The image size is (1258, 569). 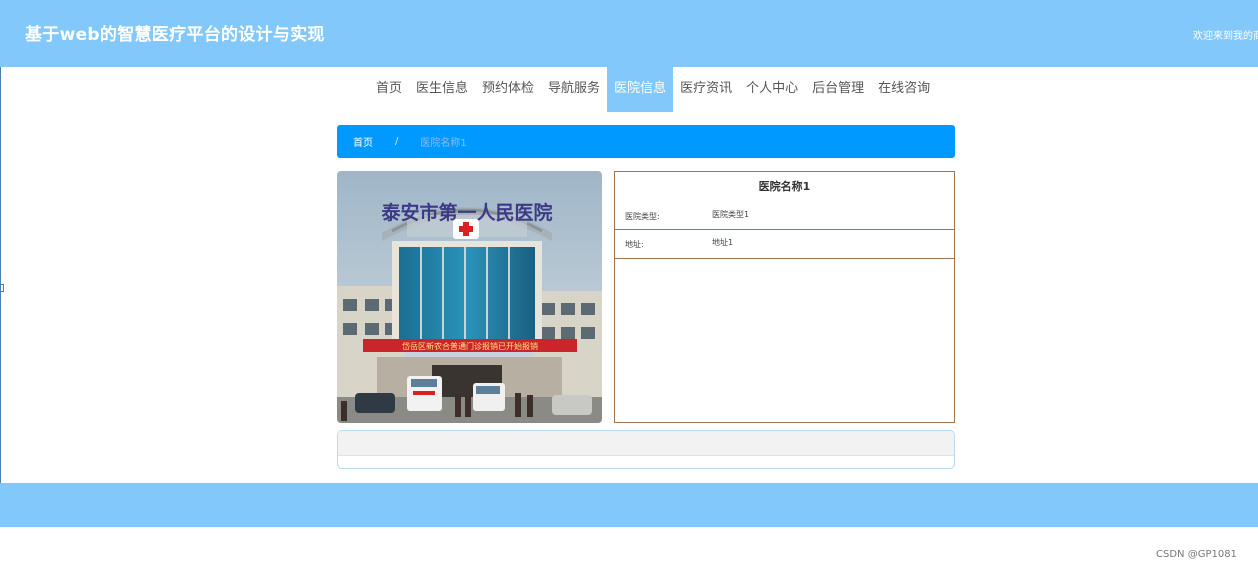 What do you see at coordinates (0, 275) in the screenshot?
I see `page-left-edge` at bounding box center [0, 275].